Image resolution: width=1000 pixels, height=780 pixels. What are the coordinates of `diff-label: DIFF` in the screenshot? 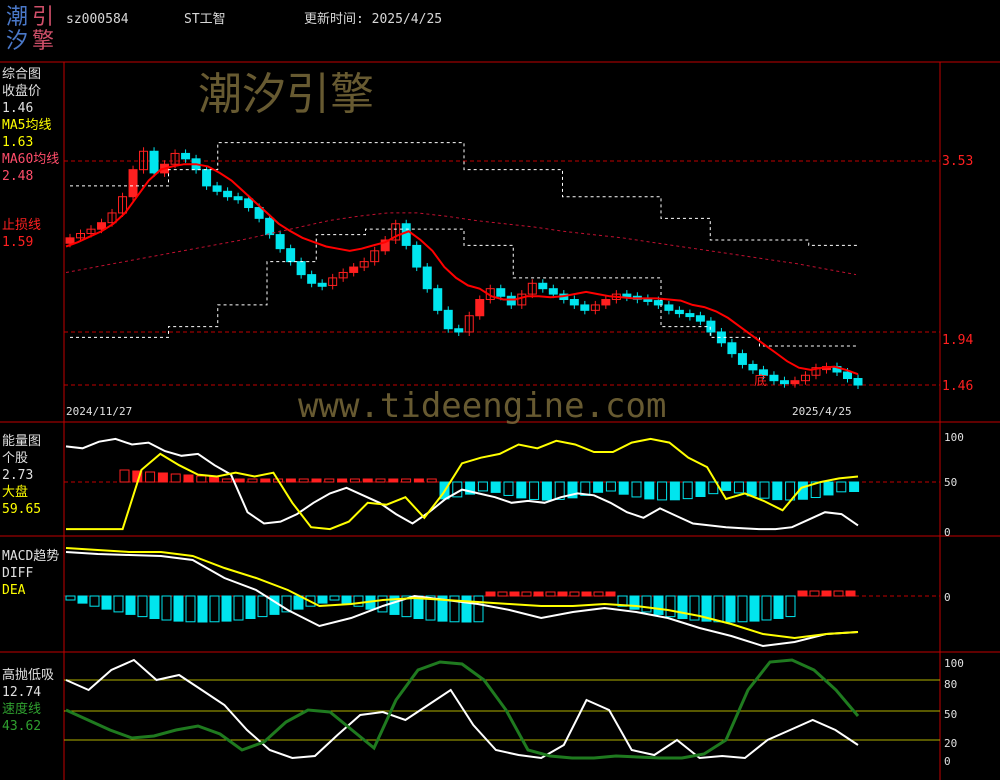 It's located at (18, 573).